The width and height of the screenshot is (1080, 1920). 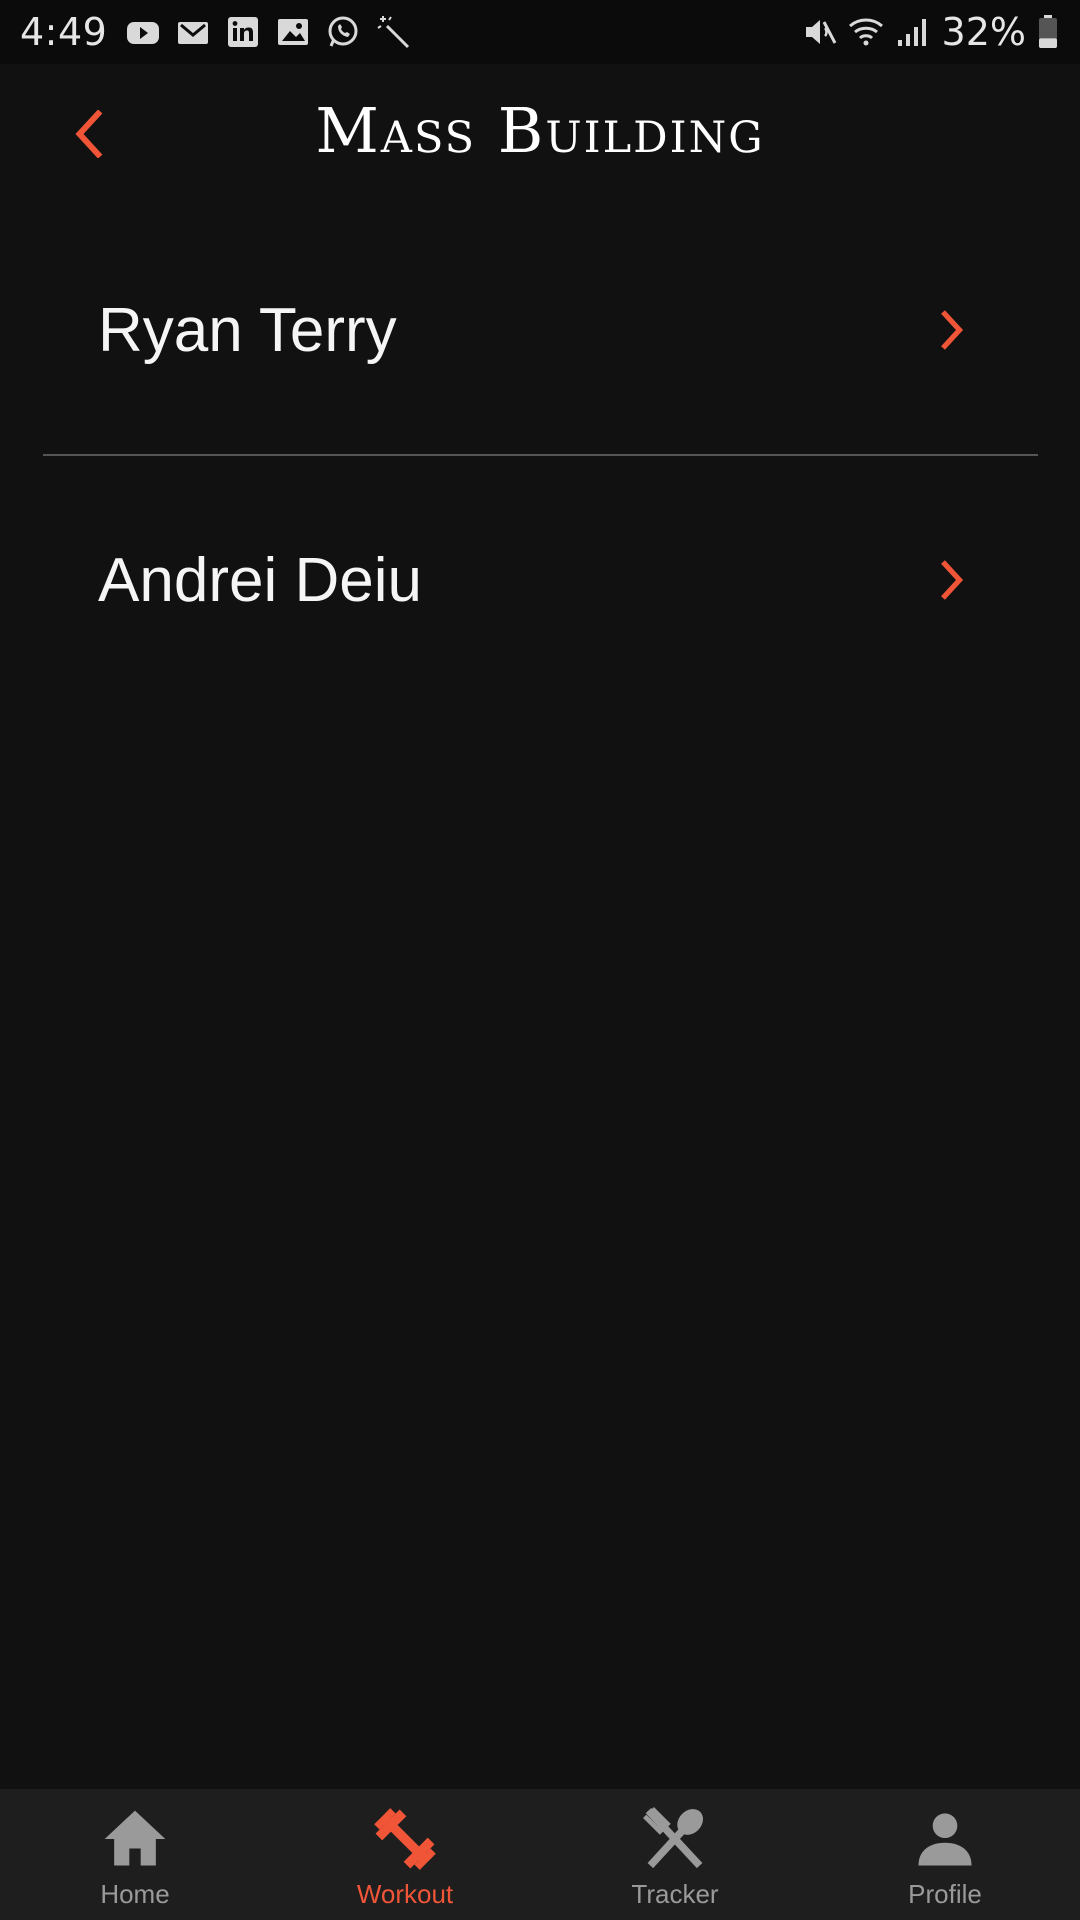 I want to click on status-bar: 4:49 32%, so click(x=540, y=32).